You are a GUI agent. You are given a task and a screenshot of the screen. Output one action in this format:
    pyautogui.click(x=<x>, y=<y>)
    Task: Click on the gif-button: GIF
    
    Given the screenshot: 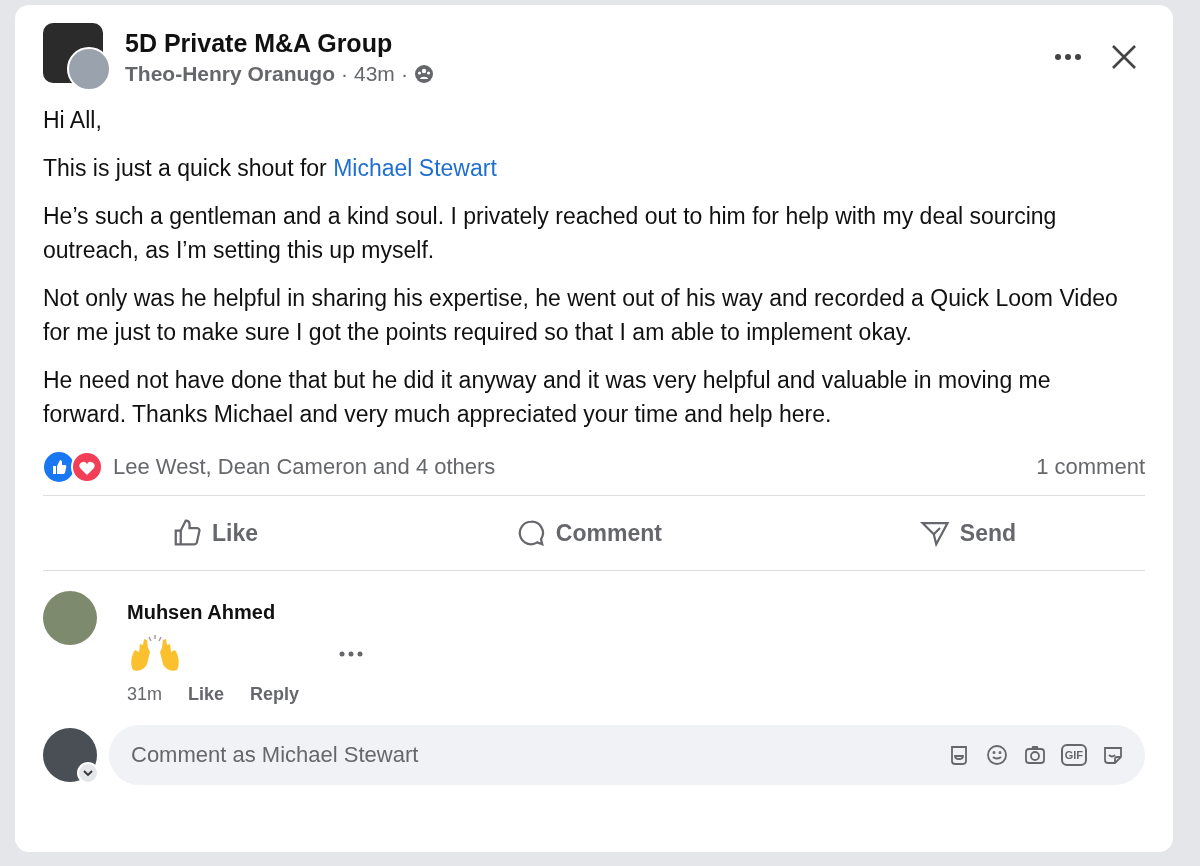 What is the action you would take?
    pyautogui.click(x=1073, y=755)
    